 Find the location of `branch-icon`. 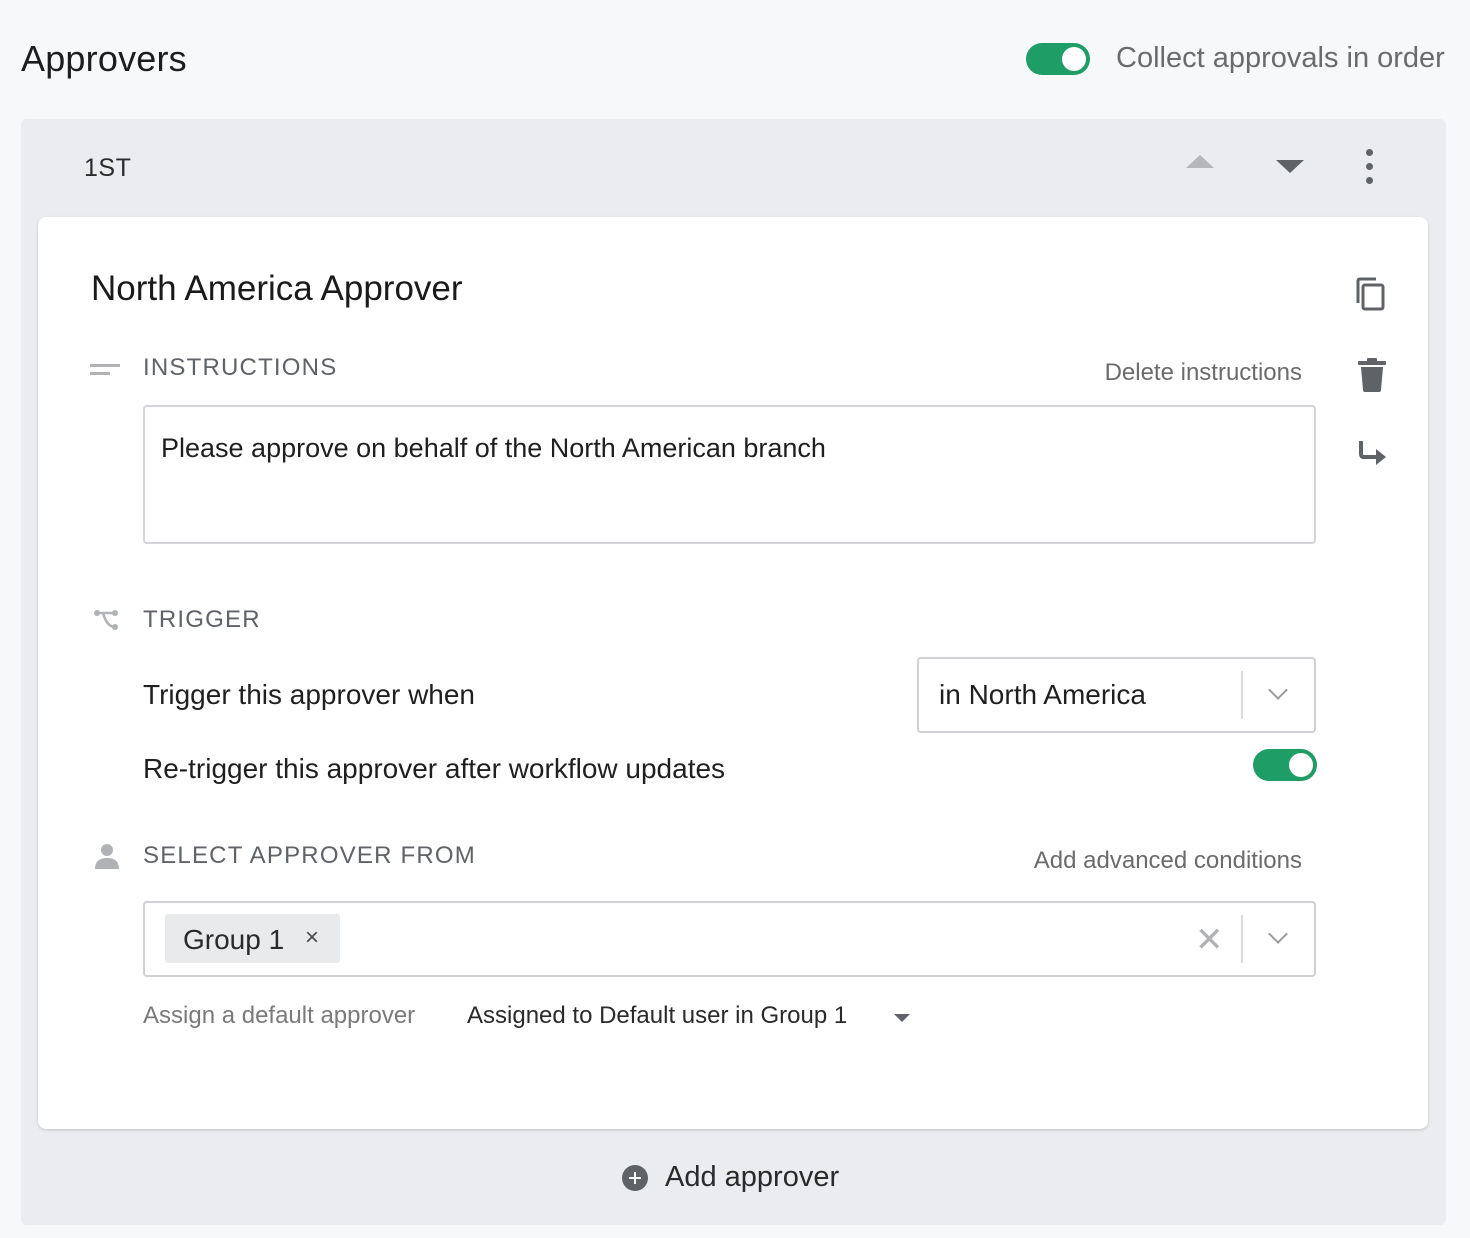

branch-icon is located at coordinates (107, 622).